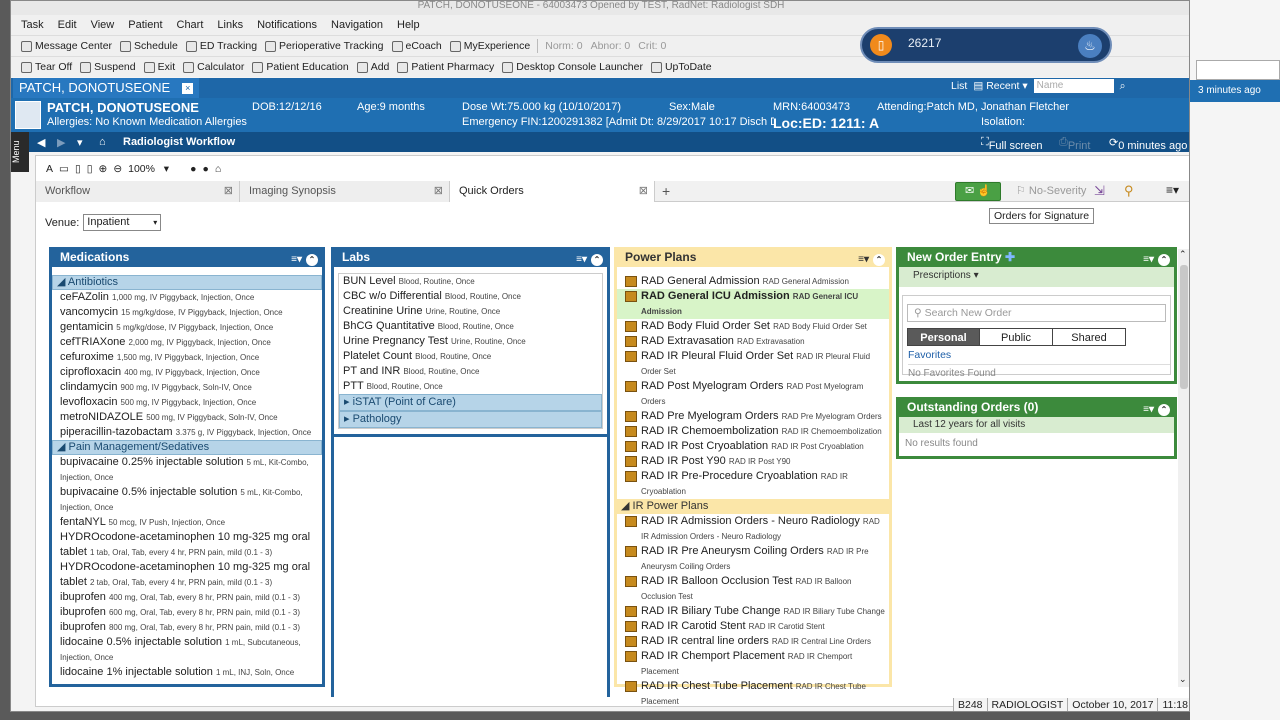 This screenshot has height=720, width=1280. I want to click on exit-icon: ⇲, so click(1099, 191).